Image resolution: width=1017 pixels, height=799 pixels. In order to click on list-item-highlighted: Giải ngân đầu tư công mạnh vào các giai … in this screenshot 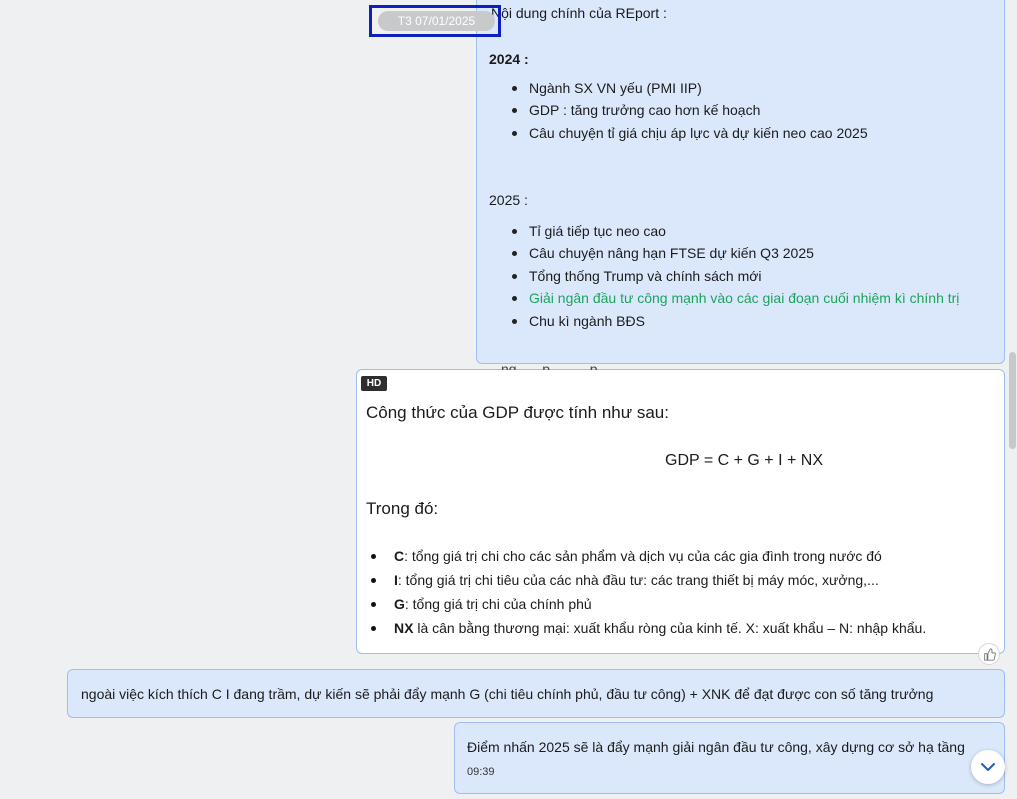, I will do `click(735, 298)`.